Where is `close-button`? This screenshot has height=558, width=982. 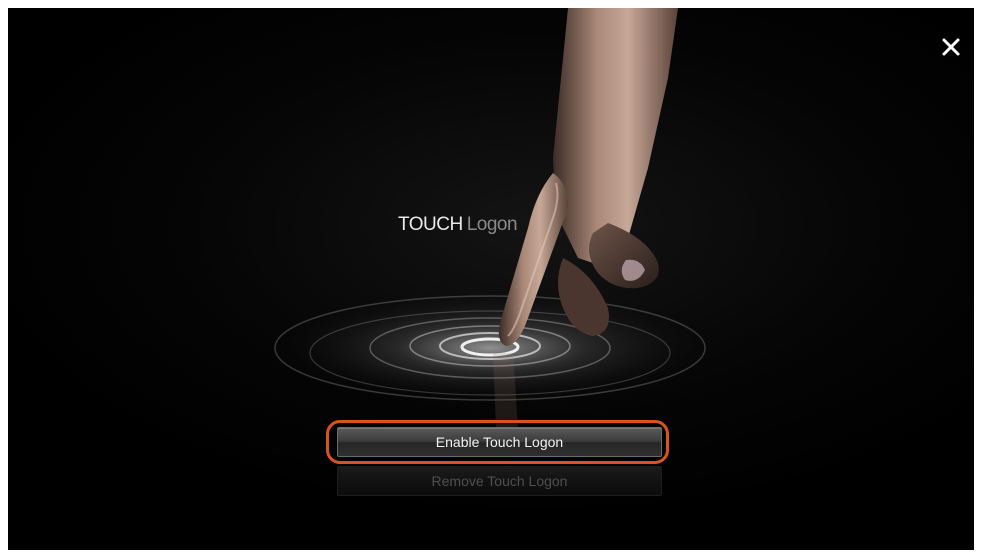
close-button is located at coordinates (951, 47).